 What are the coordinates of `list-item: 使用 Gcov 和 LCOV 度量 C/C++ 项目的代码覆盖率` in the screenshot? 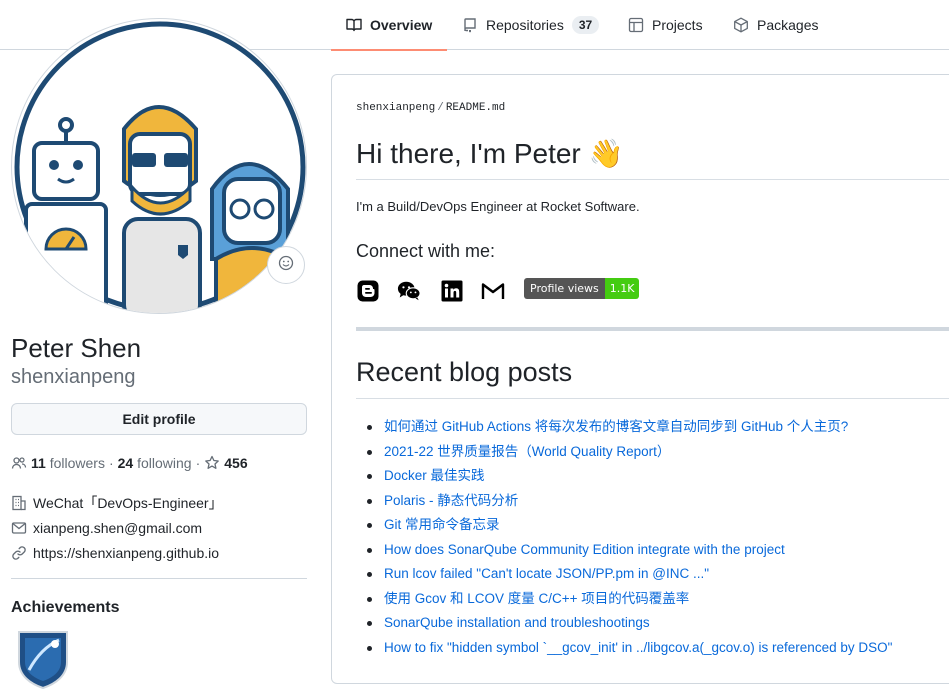 It's located at (628, 599).